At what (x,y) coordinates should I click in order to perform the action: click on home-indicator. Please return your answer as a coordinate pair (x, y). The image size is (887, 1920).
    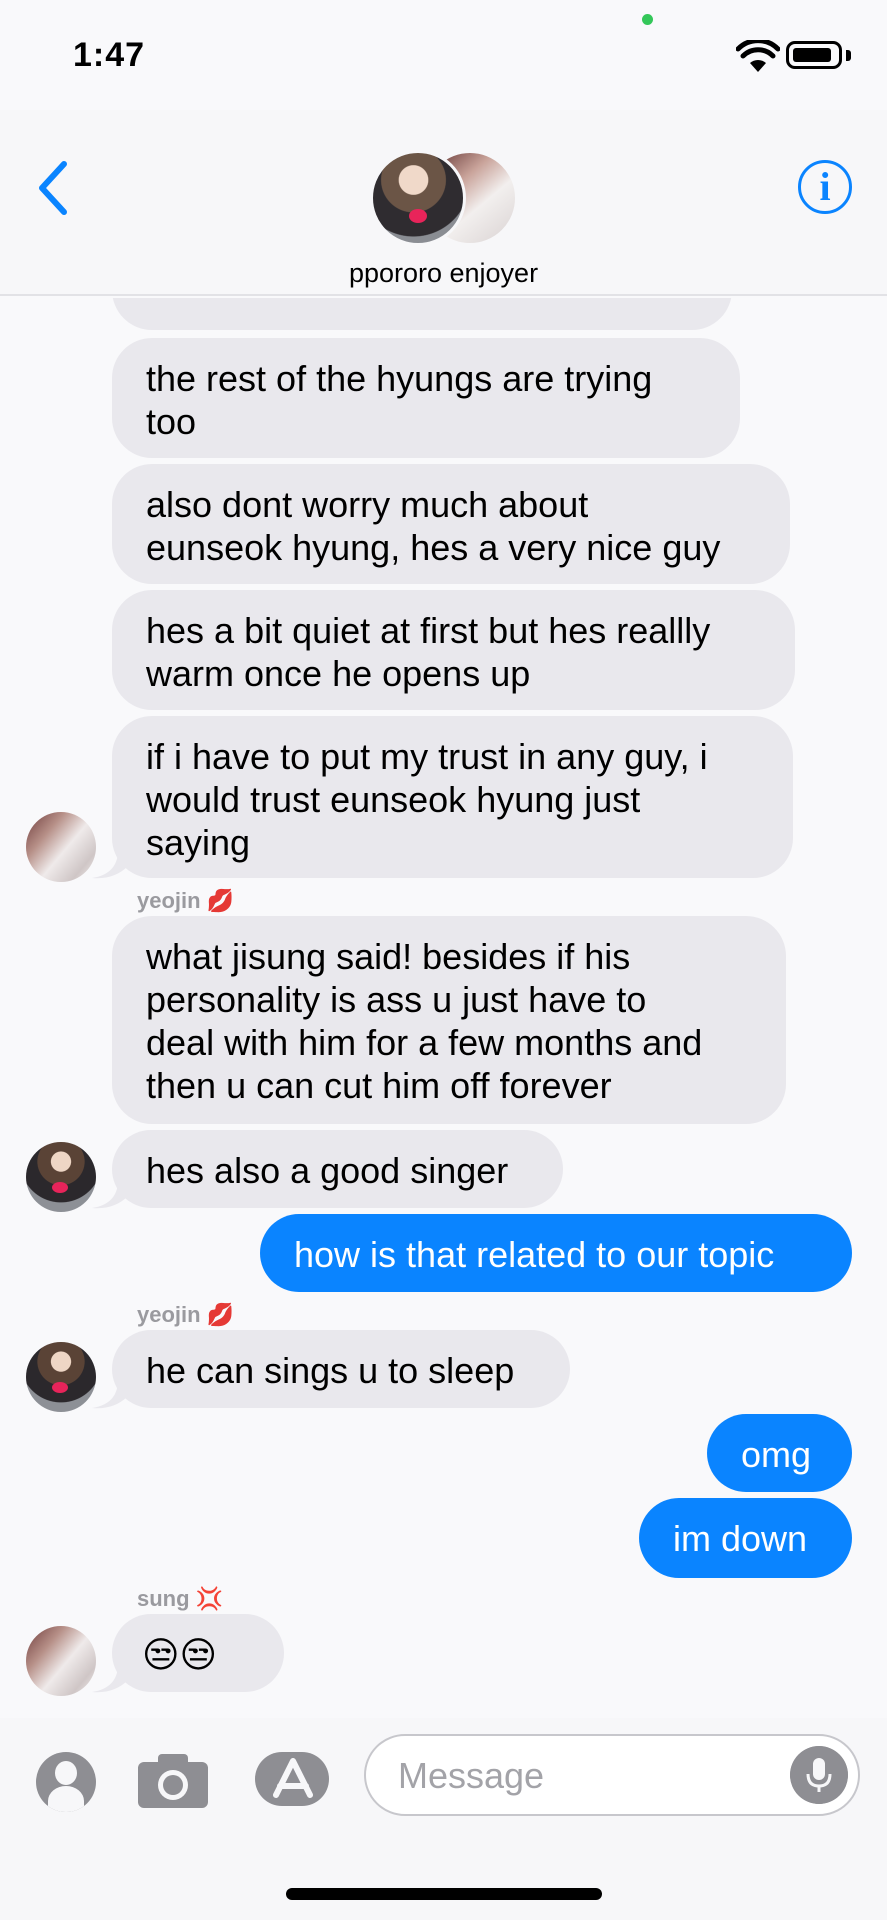
    Looking at the image, I should click on (444, 1894).